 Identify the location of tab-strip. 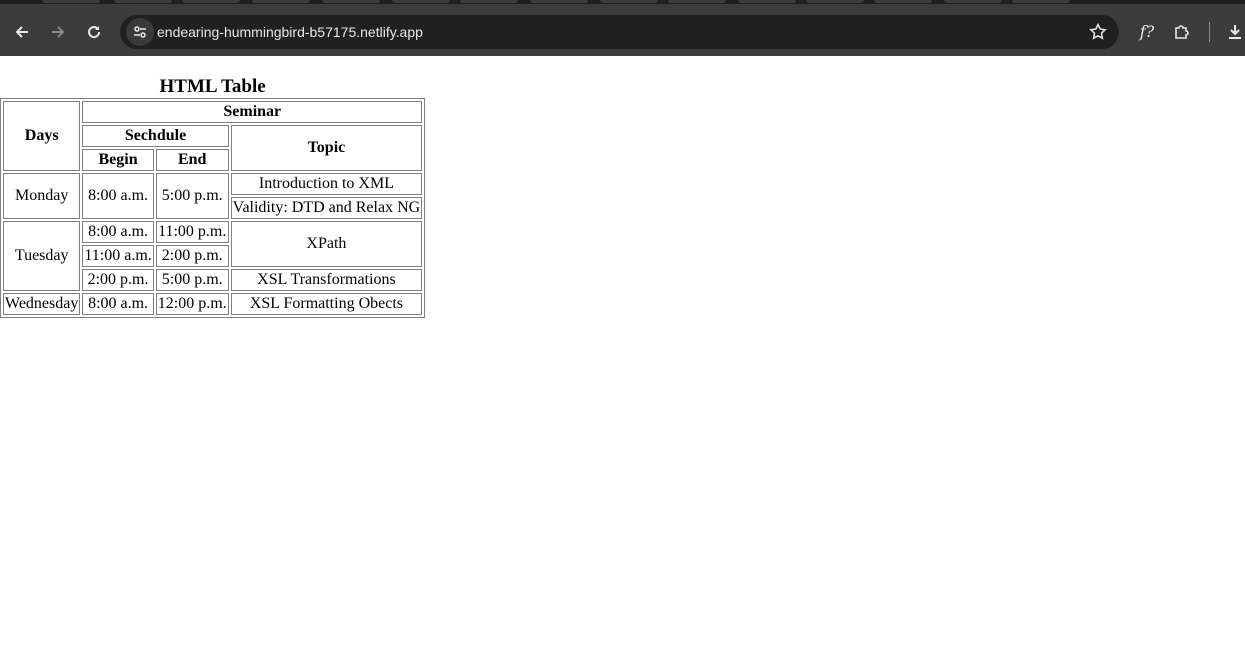
(622, 2).